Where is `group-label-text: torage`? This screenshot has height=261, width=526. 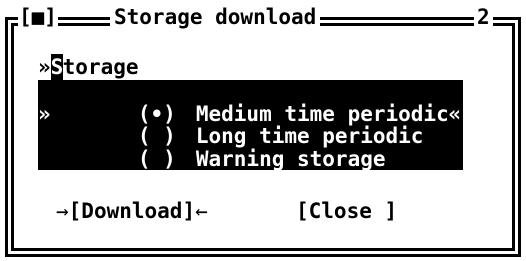
group-label-text: torage is located at coordinates (100, 67).